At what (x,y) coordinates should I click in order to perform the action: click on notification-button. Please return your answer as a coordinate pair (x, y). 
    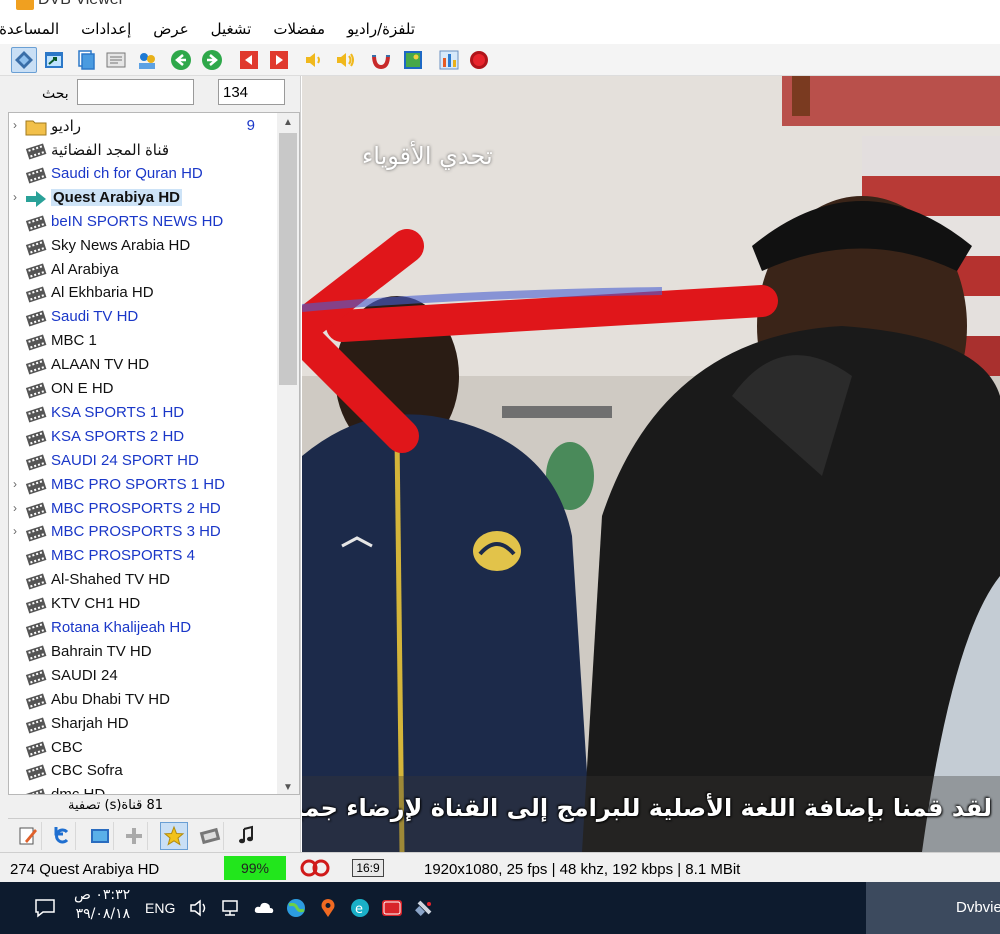
    Looking at the image, I should click on (45, 908).